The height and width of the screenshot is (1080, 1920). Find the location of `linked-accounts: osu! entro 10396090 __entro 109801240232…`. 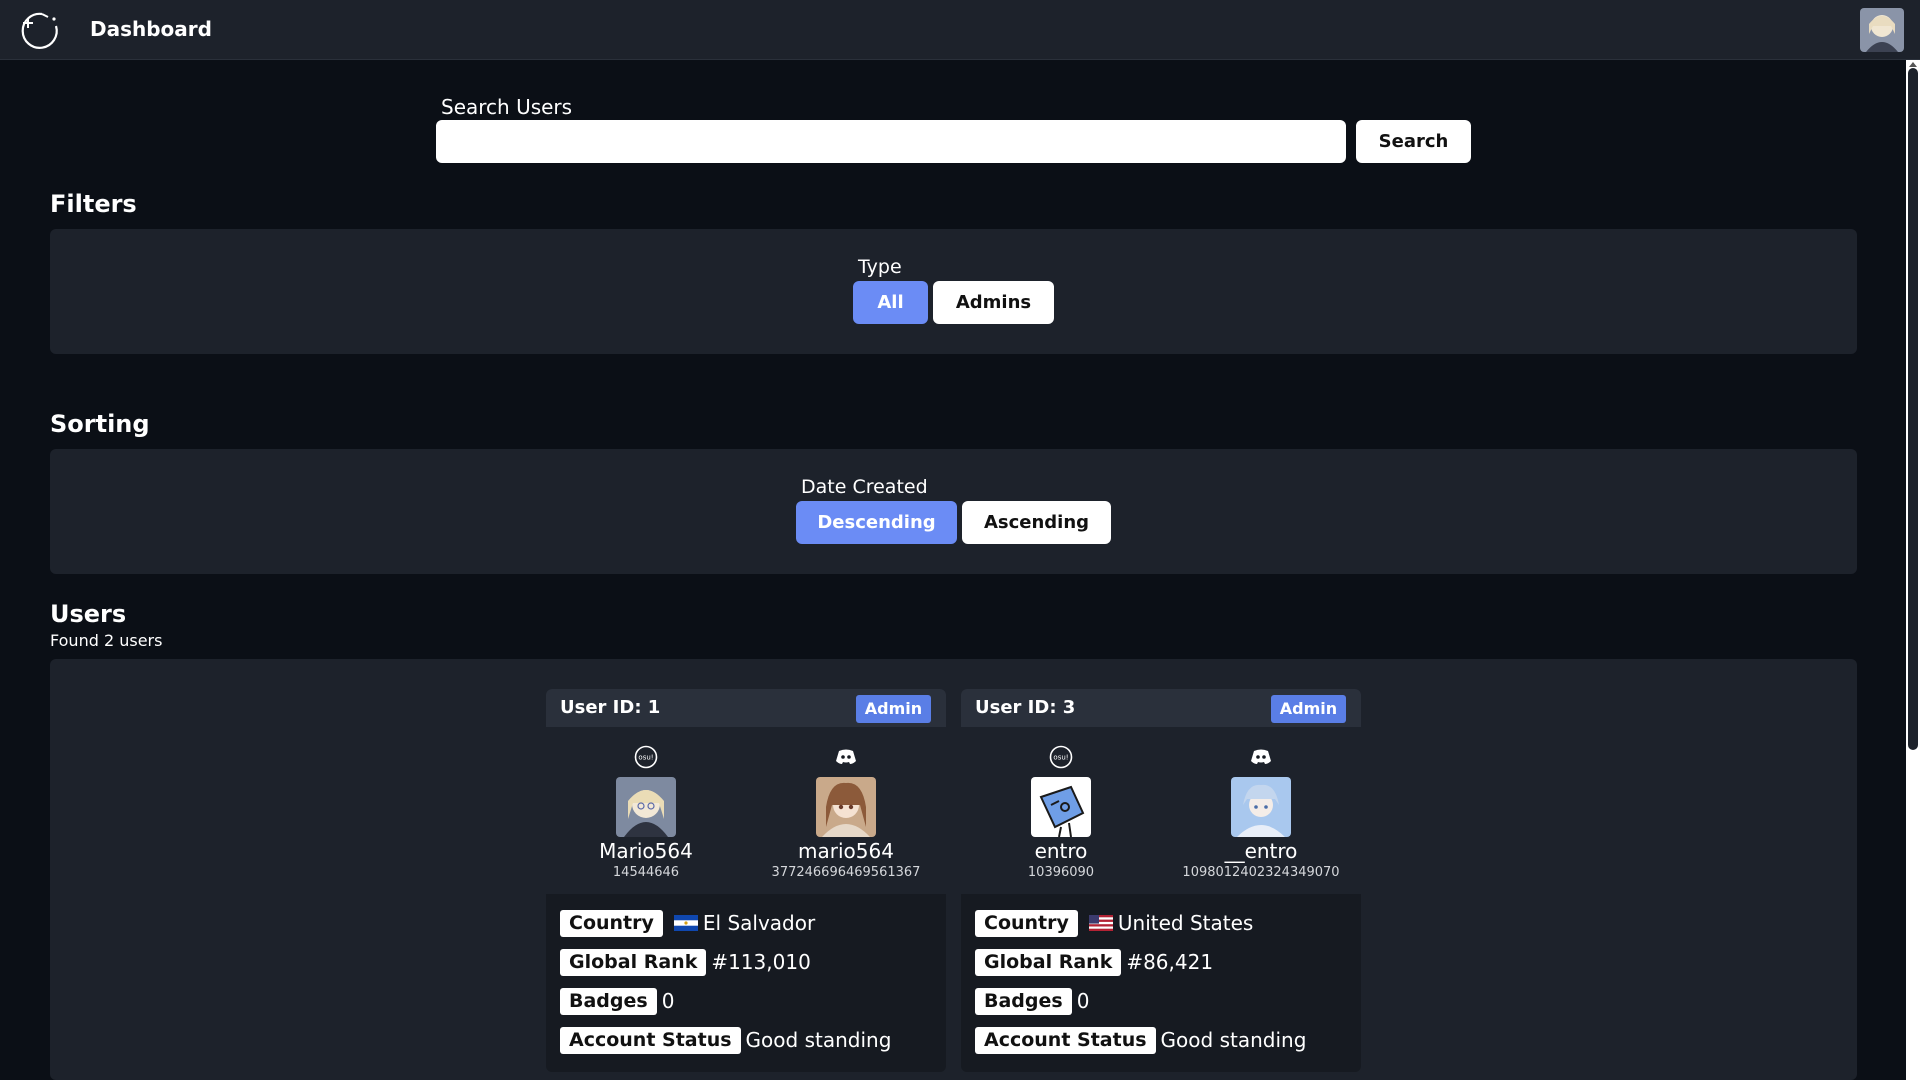

linked-accounts: osu! entro 10396090 __entro 109801240232… is located at coordinates (1161, 810).